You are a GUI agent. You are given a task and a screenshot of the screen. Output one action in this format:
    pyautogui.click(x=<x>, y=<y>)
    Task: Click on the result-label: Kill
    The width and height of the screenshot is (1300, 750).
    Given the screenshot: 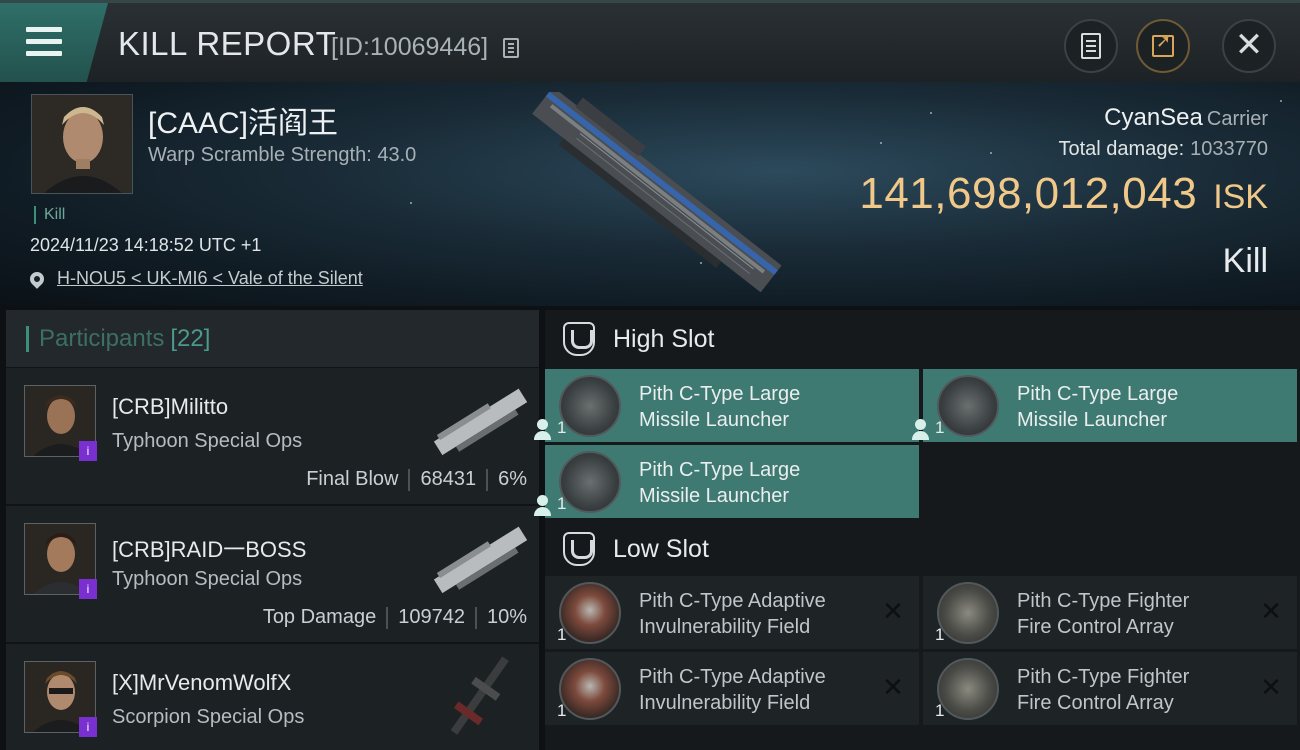 What is the action you would take?
    pyautogui.click(x=1245, y=261)
    